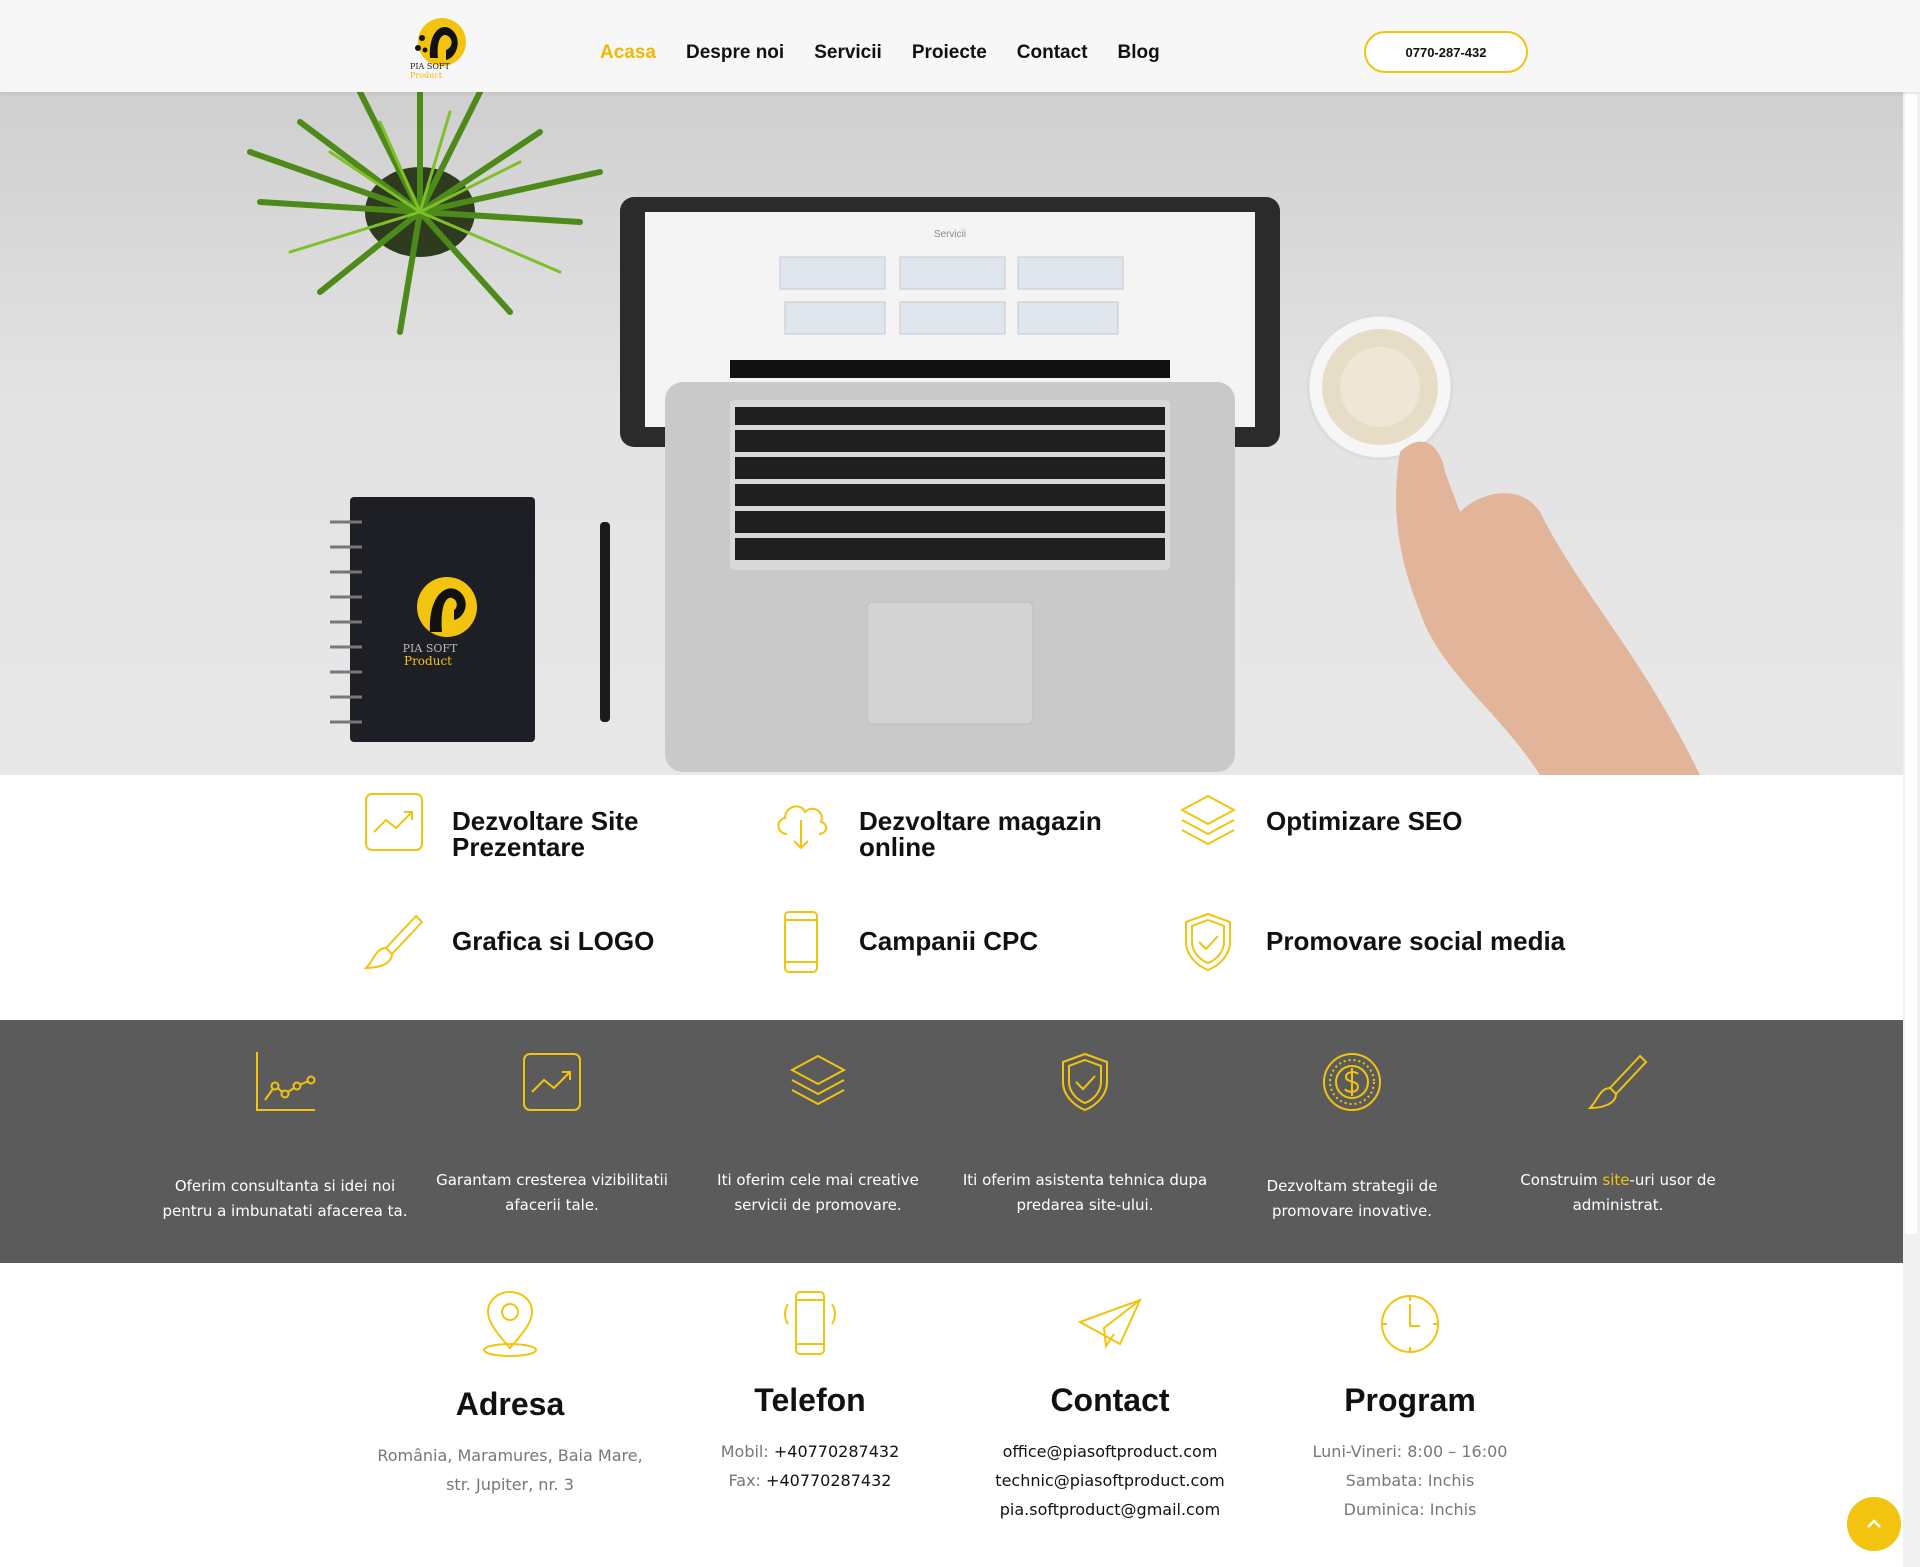 The width and height of the screenshot is (1920, 1567). Describe the element at coordinates (1110, 1480) in the screenshot. I see `email-technic: technic@piasoftproduct.com` at that location.